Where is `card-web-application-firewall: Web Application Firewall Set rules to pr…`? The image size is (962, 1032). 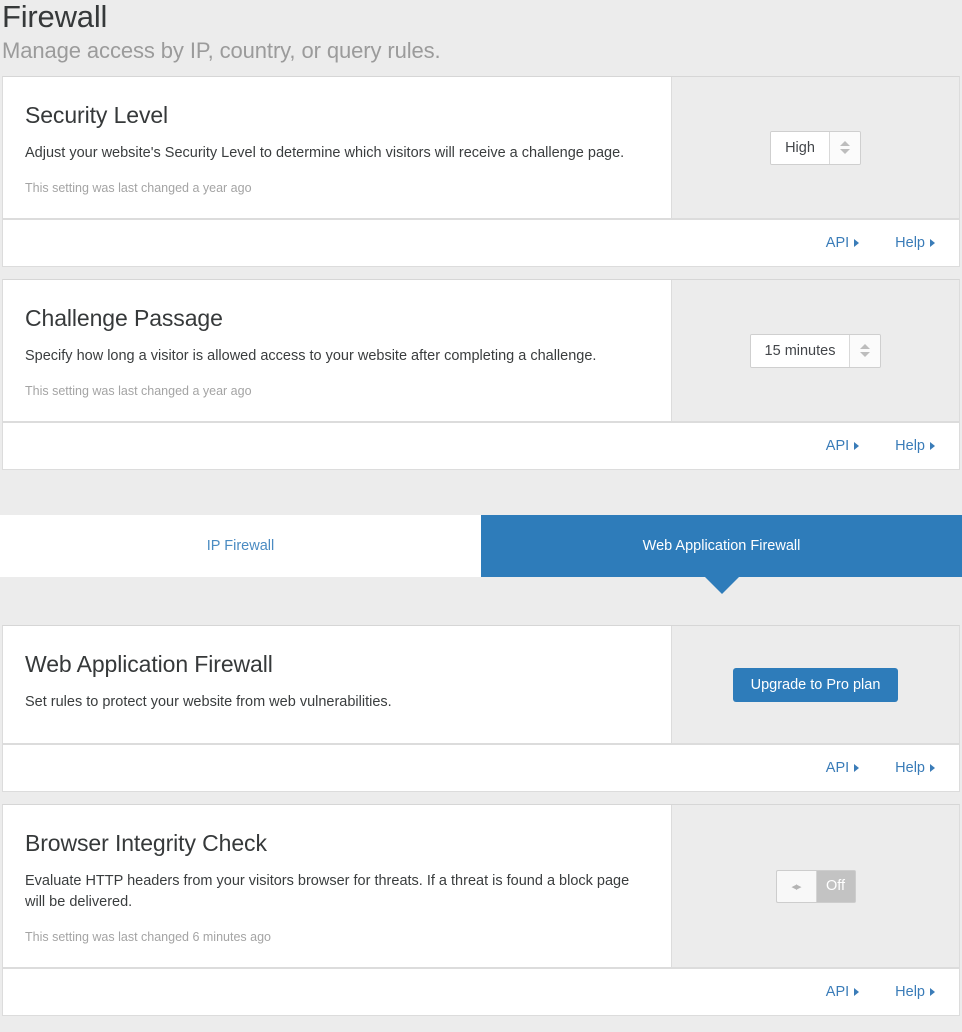 card-web-application-firewall: Web Application Firewall Set rules to pr… is located at coordinates (481, 684).